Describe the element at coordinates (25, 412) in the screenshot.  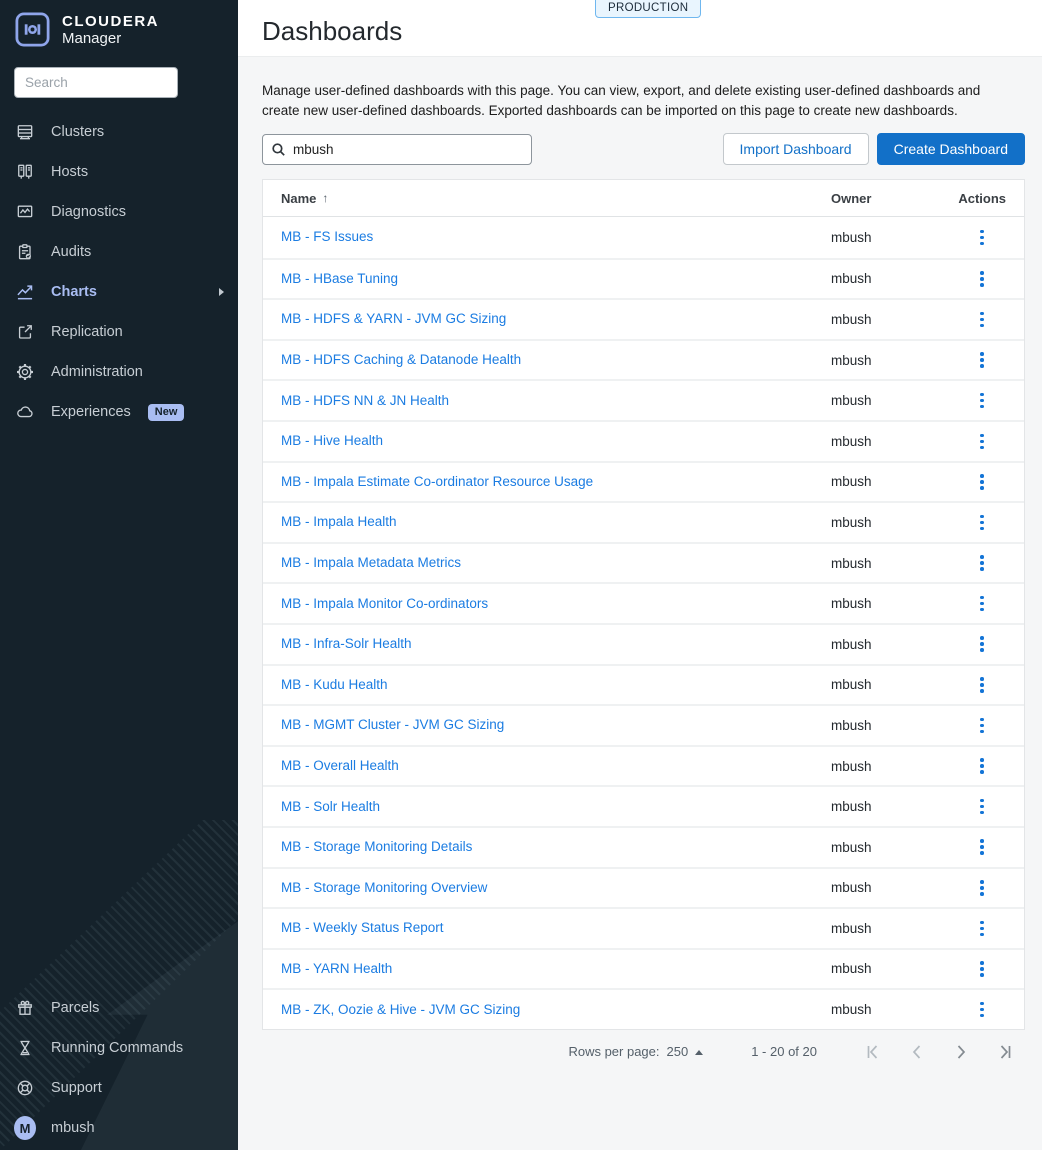
I see `experiences-icon` at that location.